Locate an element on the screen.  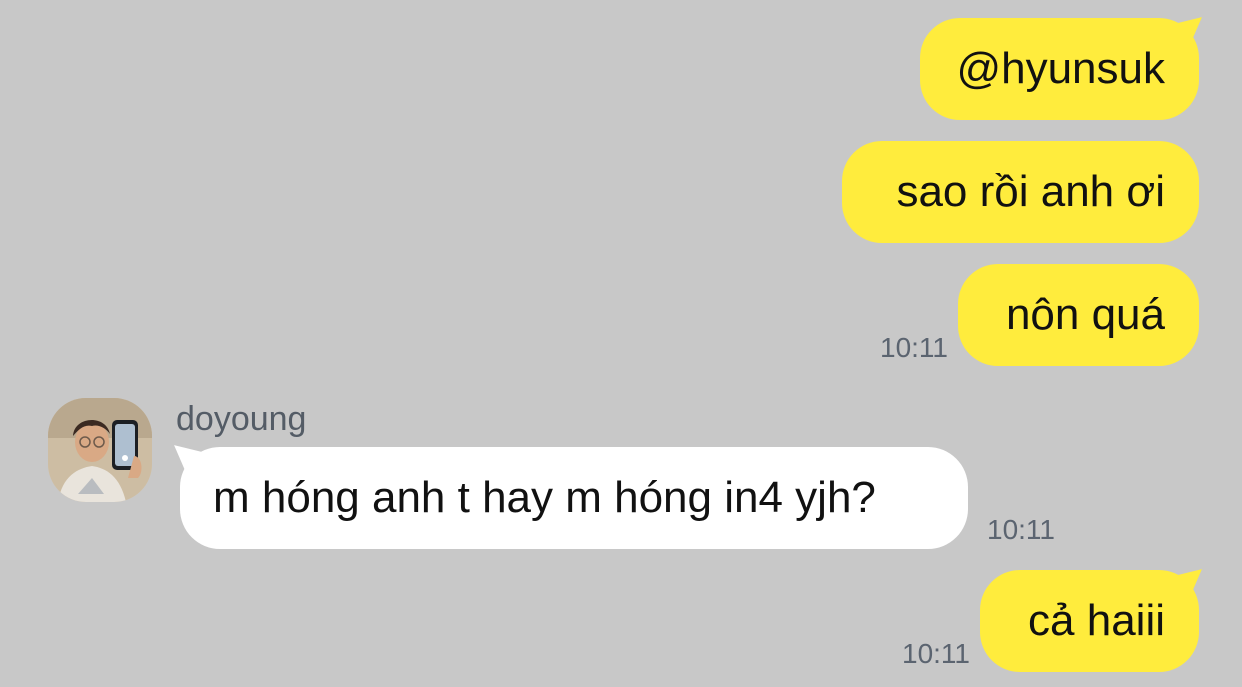
outgoing-message-bubble: @hyunsuk is located at coordinates (1059, 69).